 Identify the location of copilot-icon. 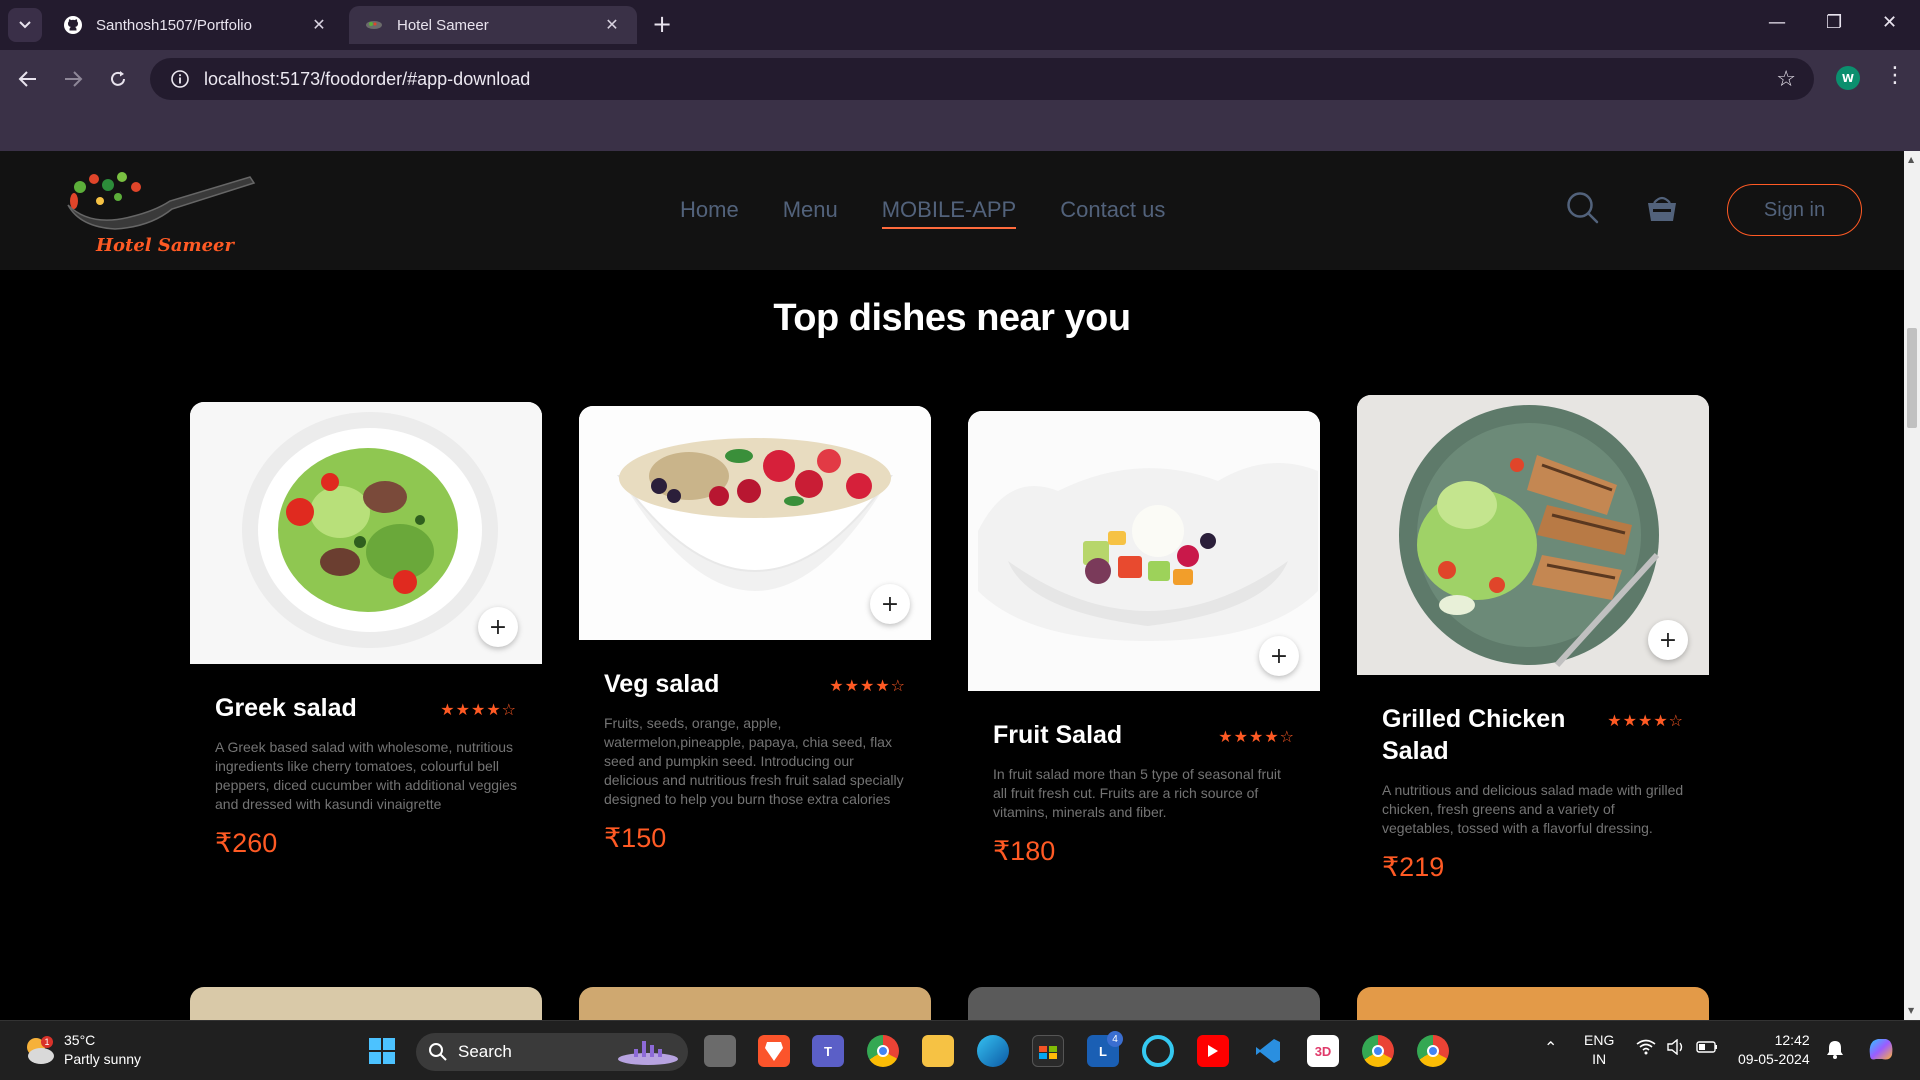
(1881, 1051).